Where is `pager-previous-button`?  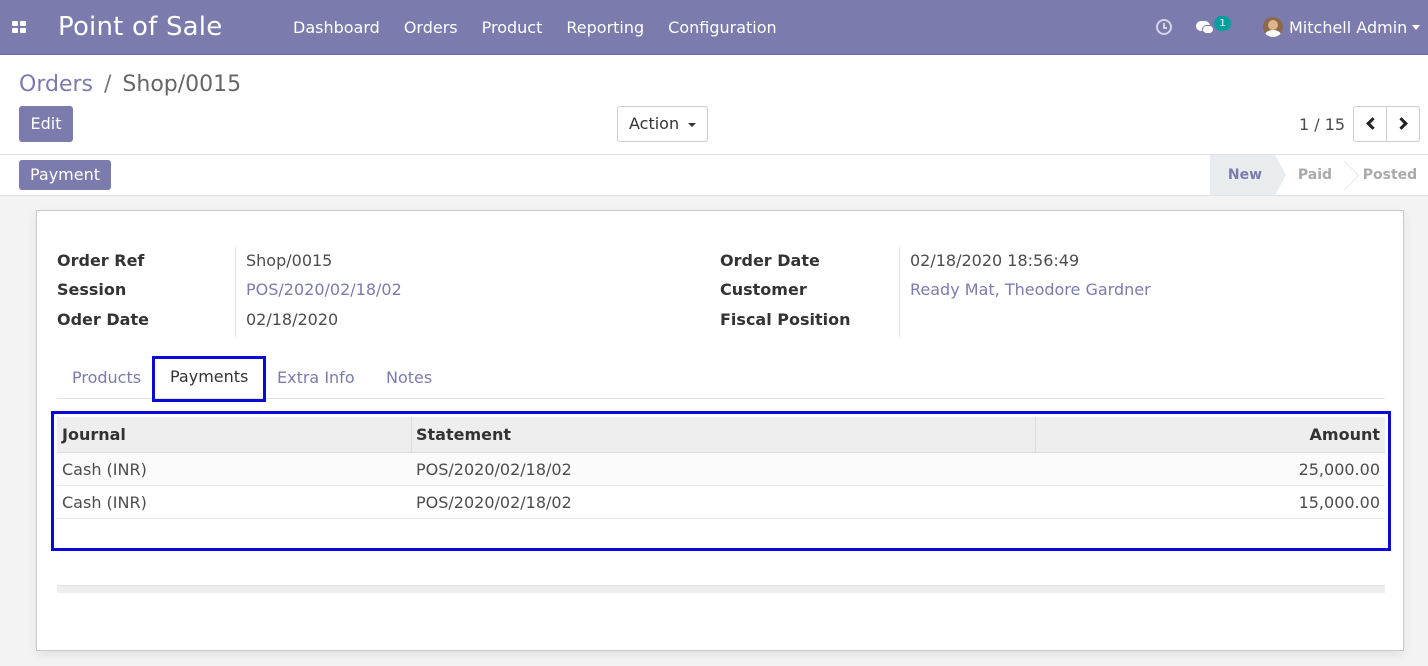 pager-previous-button is located at coordinates (1370, 124).